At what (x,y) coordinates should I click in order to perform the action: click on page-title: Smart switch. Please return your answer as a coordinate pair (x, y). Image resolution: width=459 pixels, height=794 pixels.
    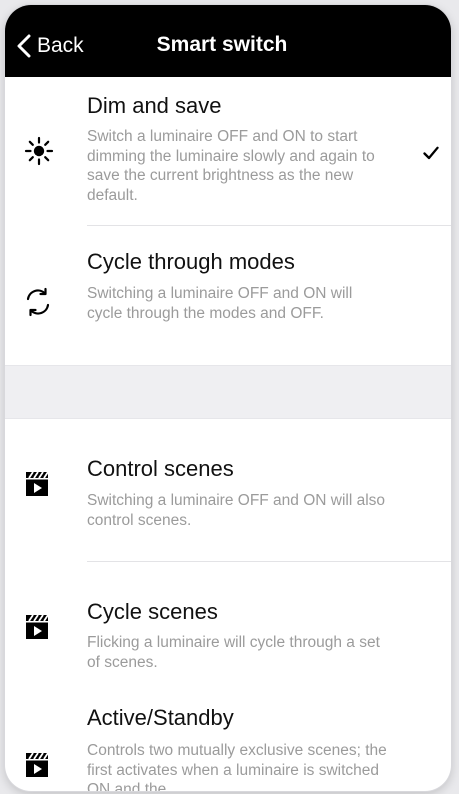
    Looking at the image, I should click on (222, 44).